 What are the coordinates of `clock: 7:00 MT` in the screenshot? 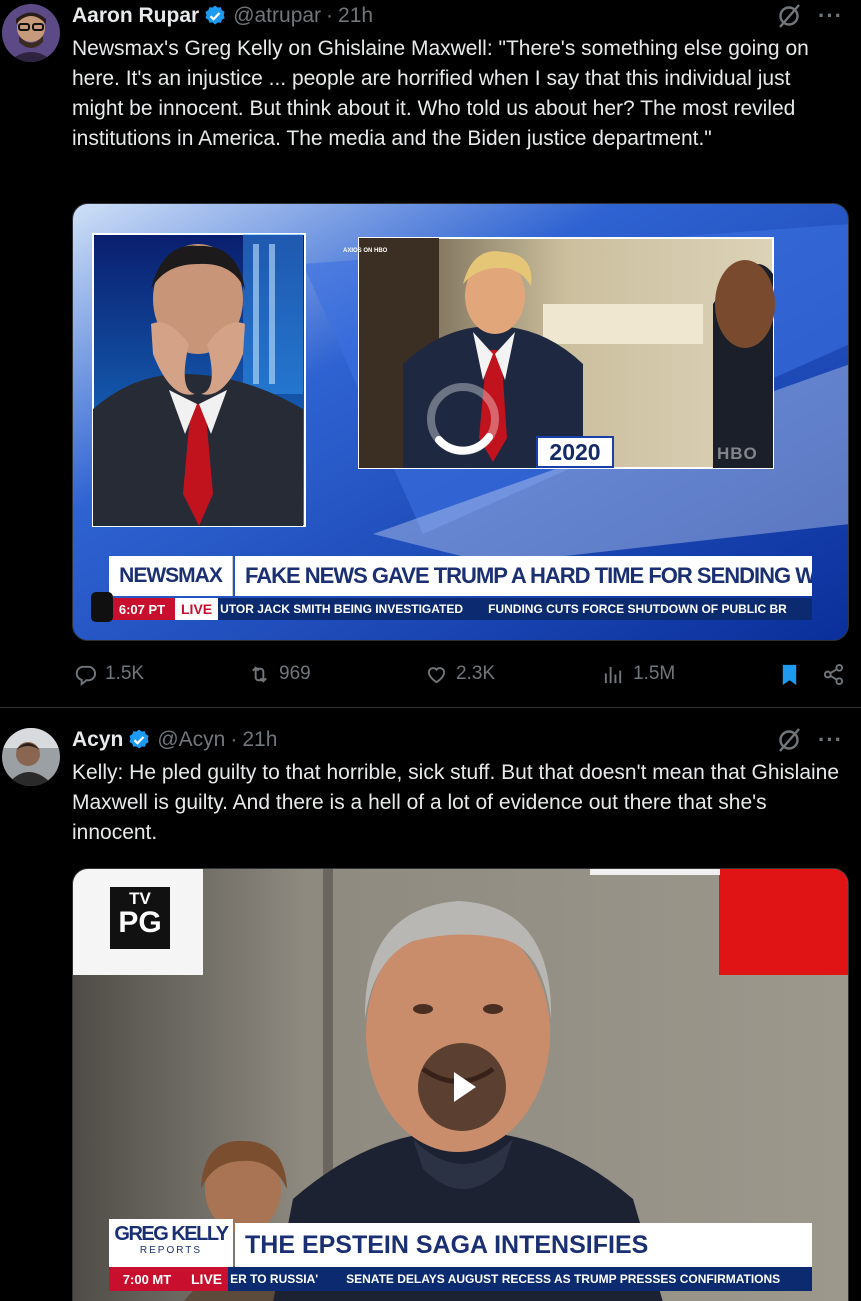 It's located at (147, 1279).